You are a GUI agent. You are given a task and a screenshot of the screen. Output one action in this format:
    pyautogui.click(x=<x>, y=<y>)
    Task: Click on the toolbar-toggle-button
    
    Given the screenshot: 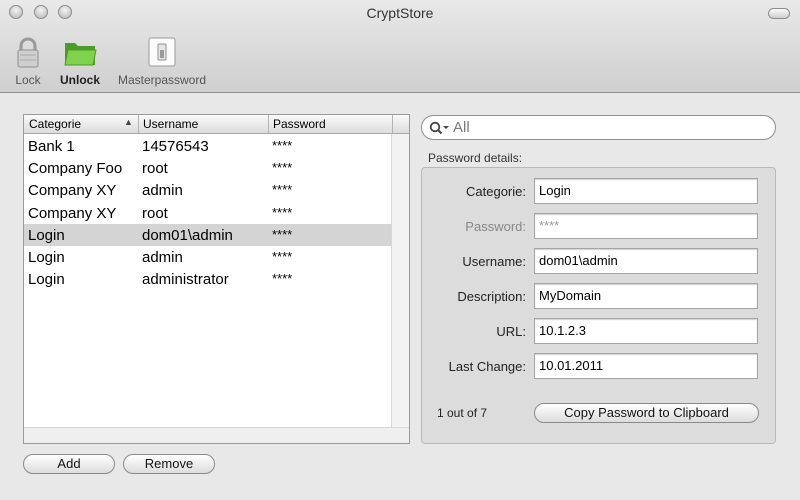 What is the action you would take?
    pyautogui.click(x=779, y=13)
    